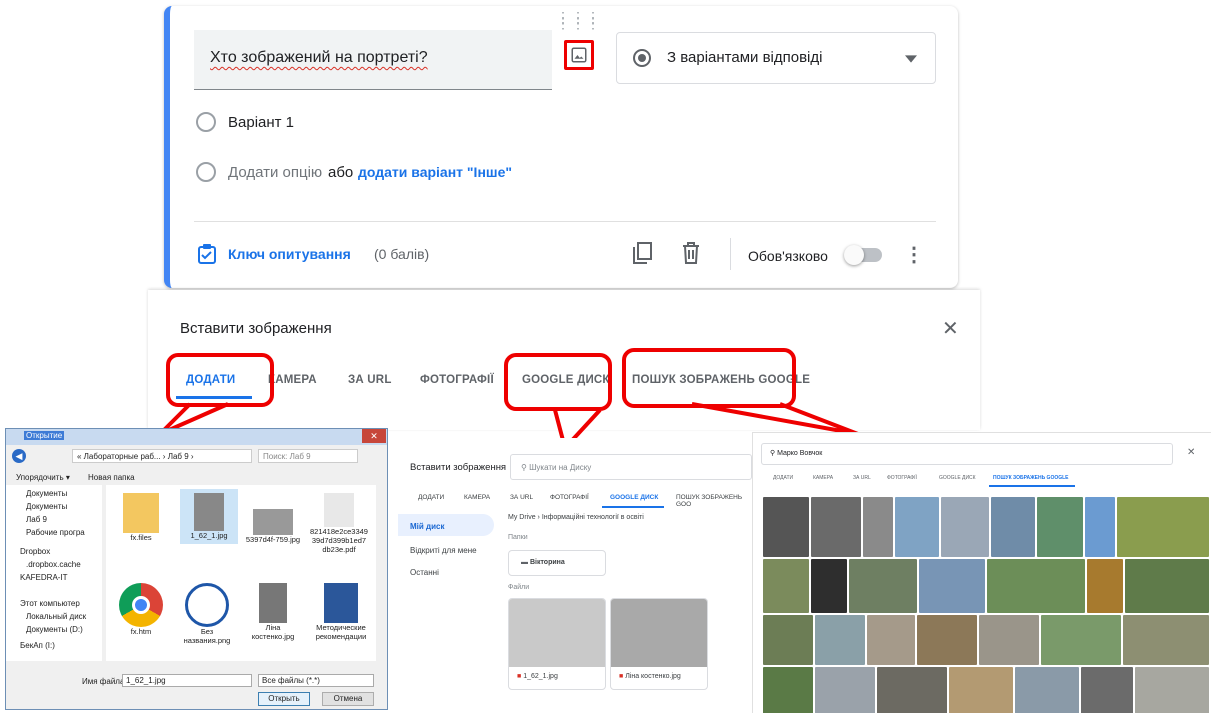 Image resolution: width=1211 pixels, height=713 pixels. I want to click on drive-nav-shared: Відкриті для мене, so click(443, 550).